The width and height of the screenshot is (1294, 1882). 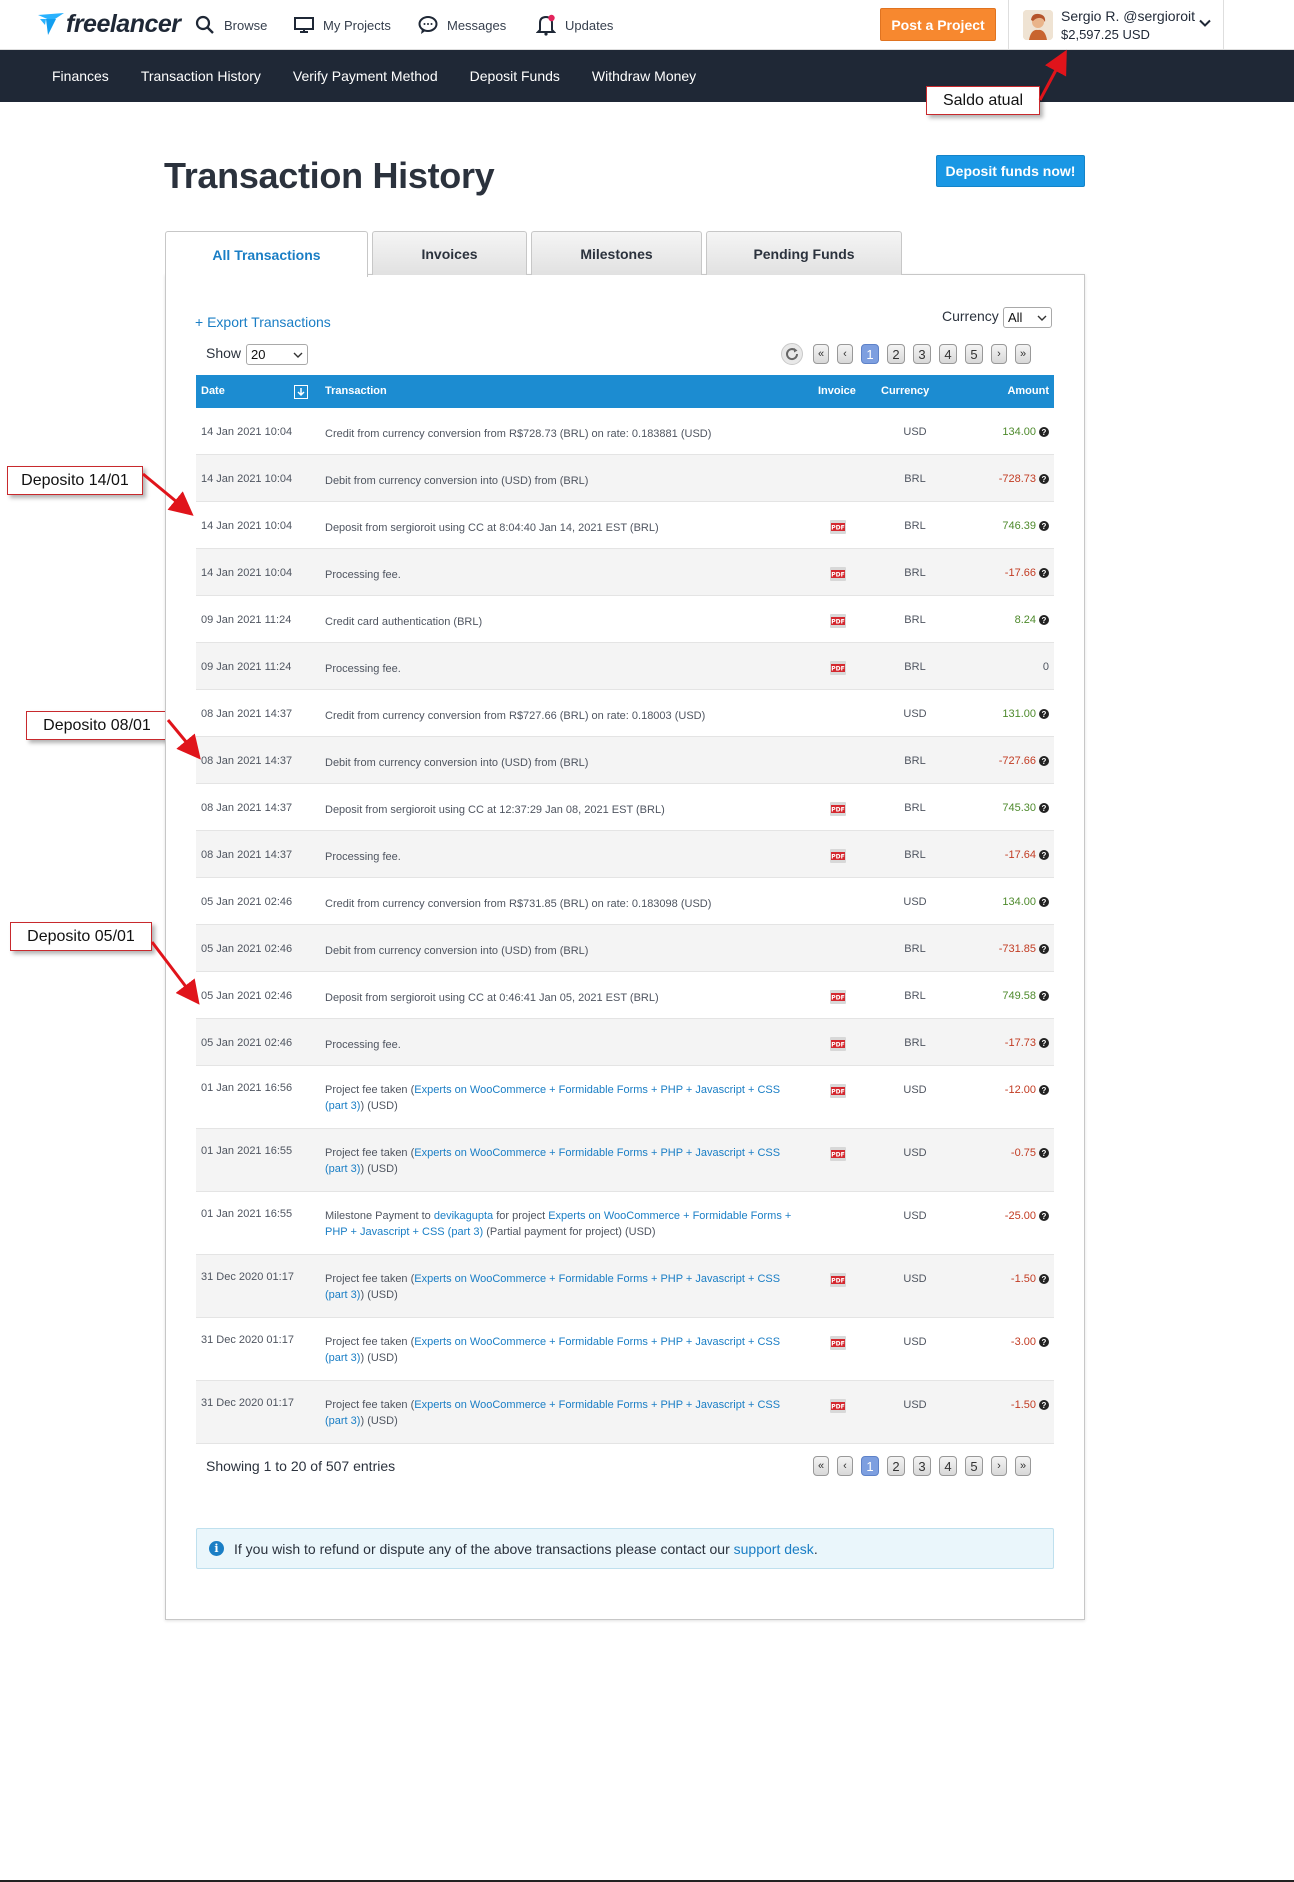 I want to click on row-amount: 0, so click(x=1045, y=667).